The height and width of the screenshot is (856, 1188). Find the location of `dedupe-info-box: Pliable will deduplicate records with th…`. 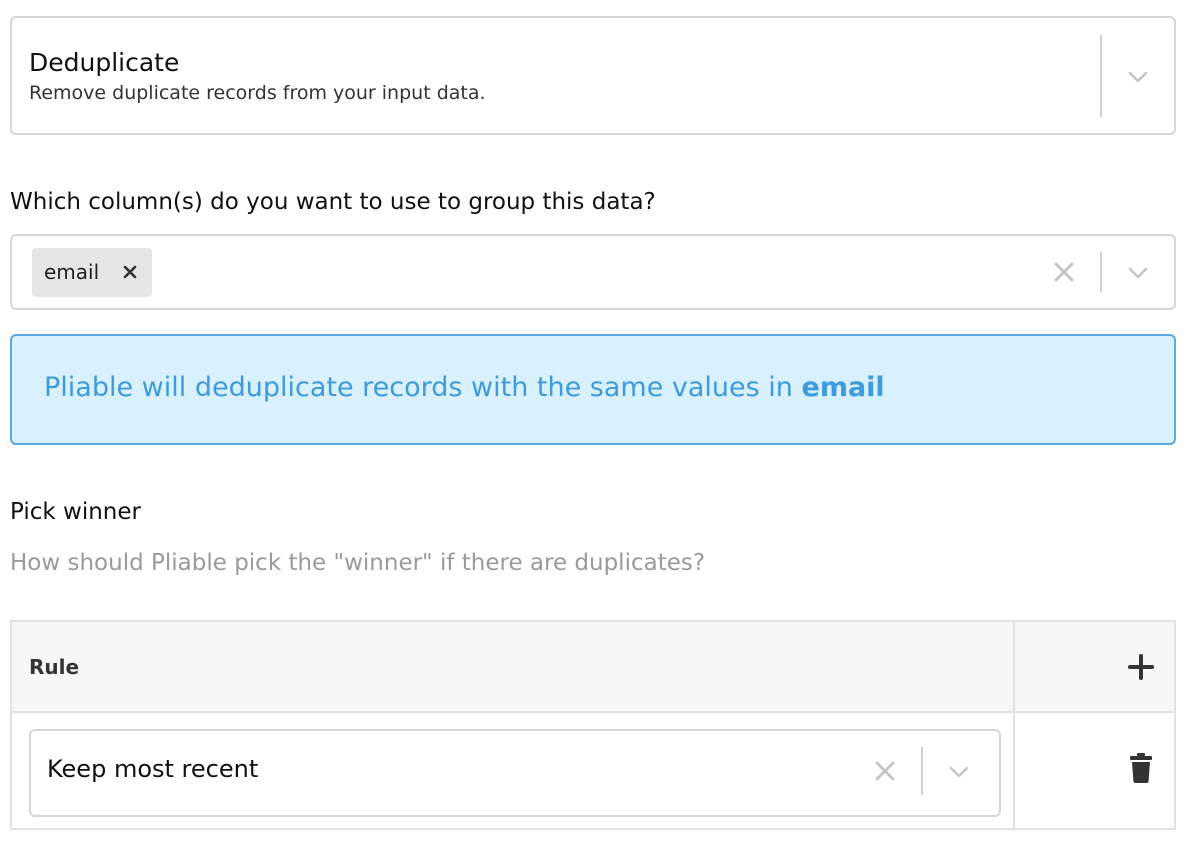

dedupe-info-box: Pliable will deduplicate records with th… is located at coordinates (593, 389).